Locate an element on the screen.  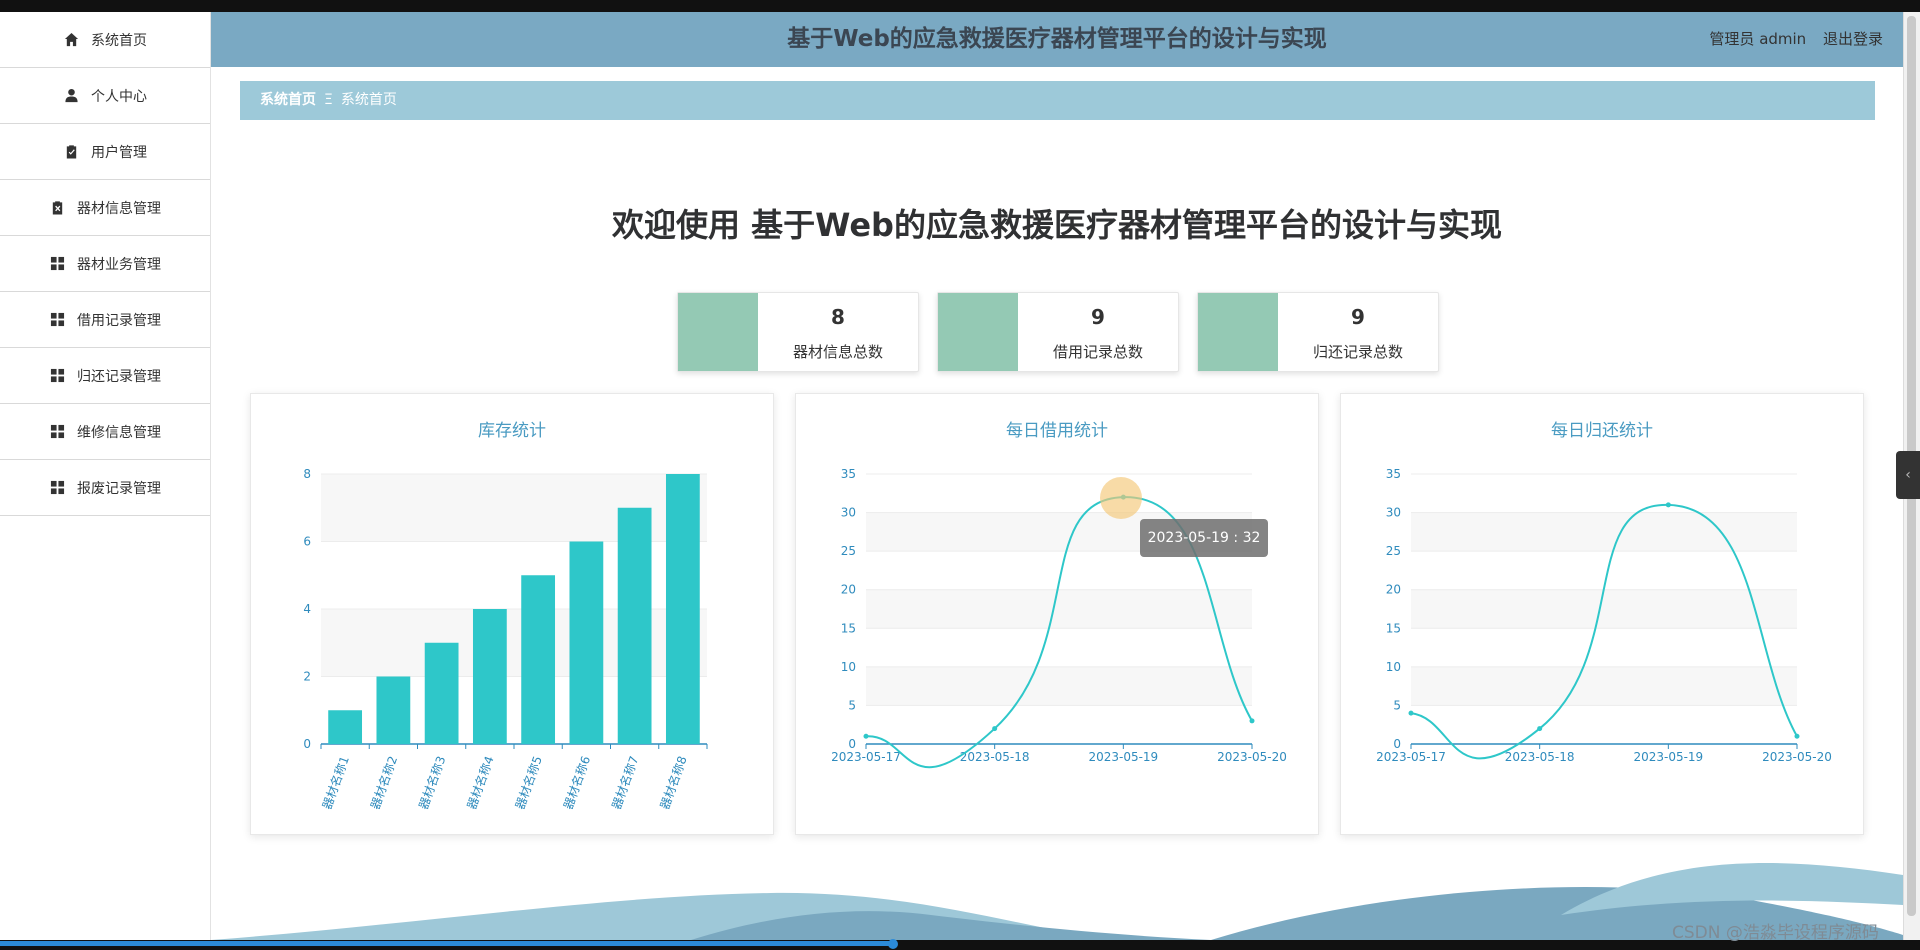
sidebar-item-repair-info: 维修信息管理 is located at coordinates (105, 432).